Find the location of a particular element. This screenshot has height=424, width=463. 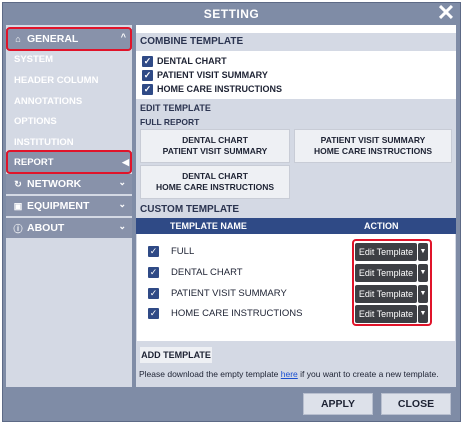

combine-template-title: COMBINE TEMPLATE is located at coordinates (296, 42).